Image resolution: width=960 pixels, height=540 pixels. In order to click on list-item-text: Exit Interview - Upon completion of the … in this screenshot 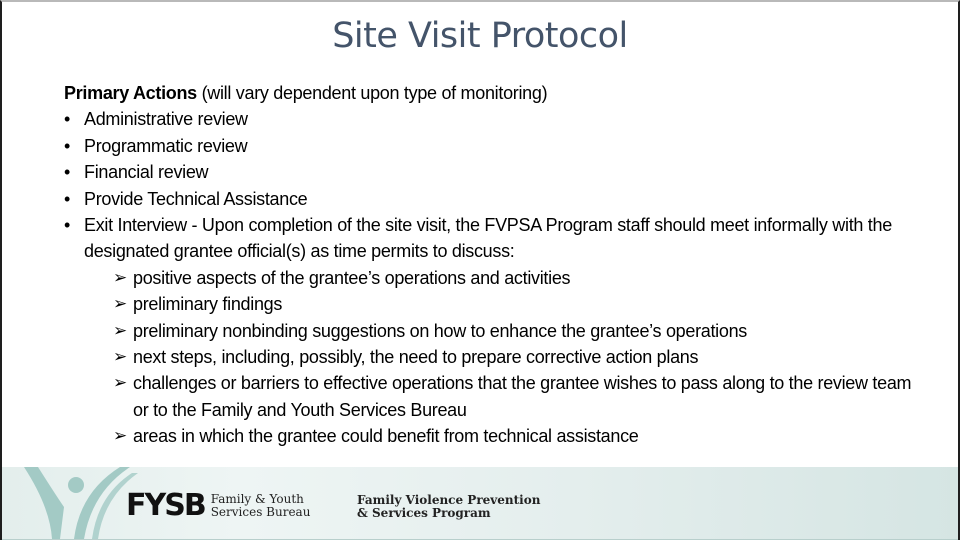, I will do `click(488, 238)`.